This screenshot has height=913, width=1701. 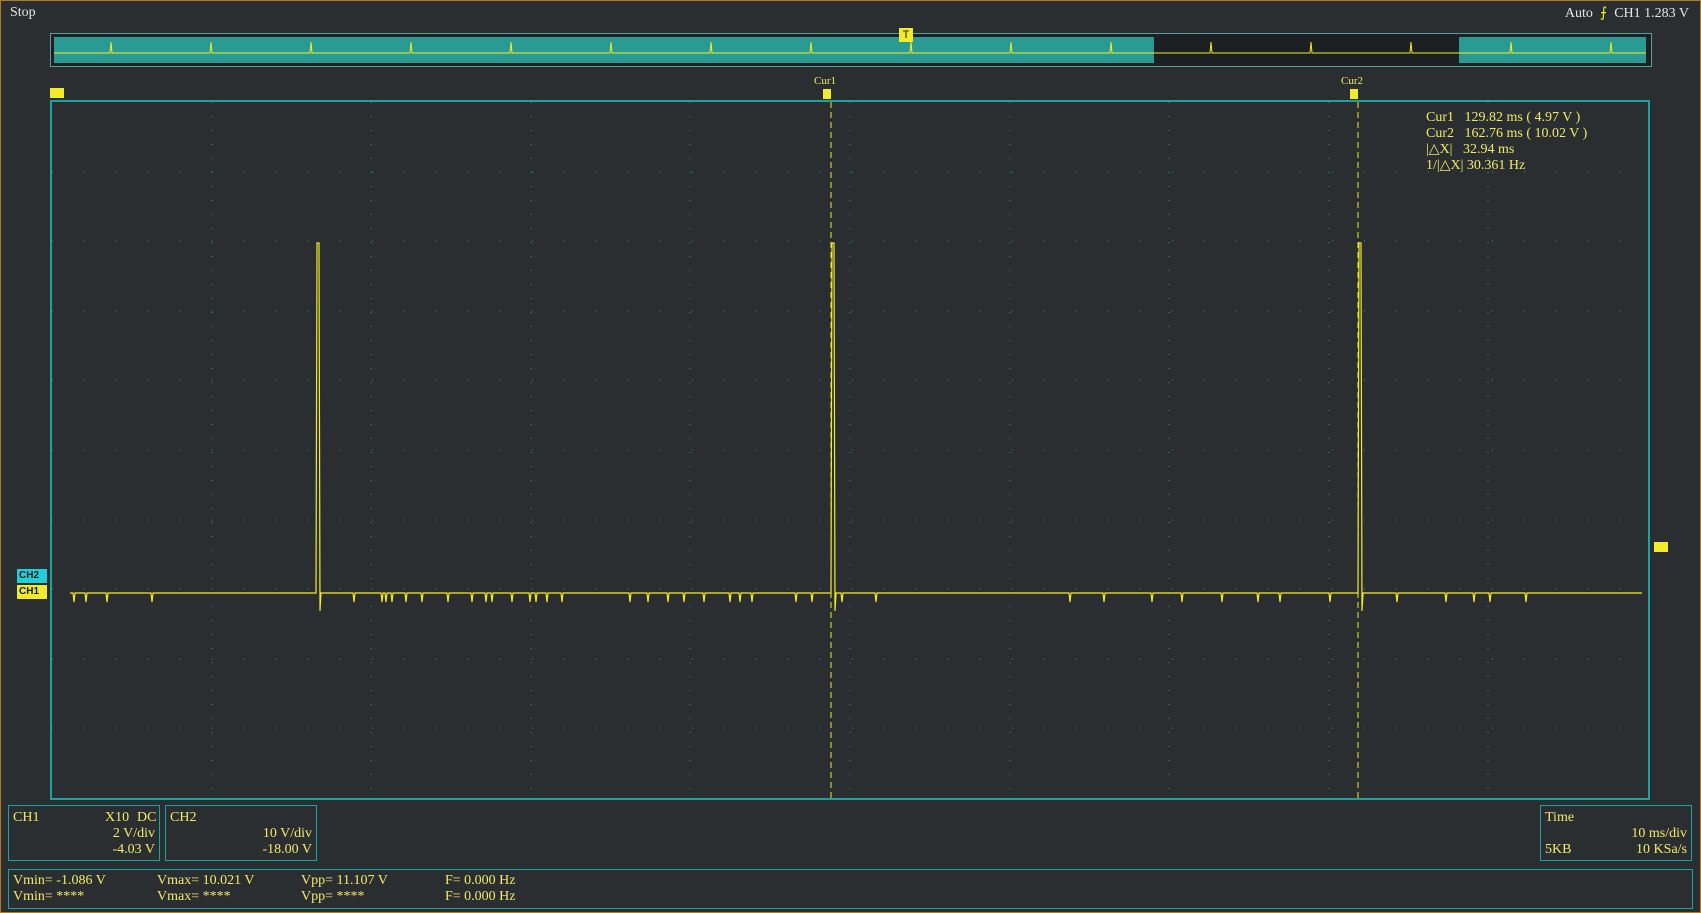 I want to click on ch1-freq: F= 0.000 Hz, so click(x=480, y=880).